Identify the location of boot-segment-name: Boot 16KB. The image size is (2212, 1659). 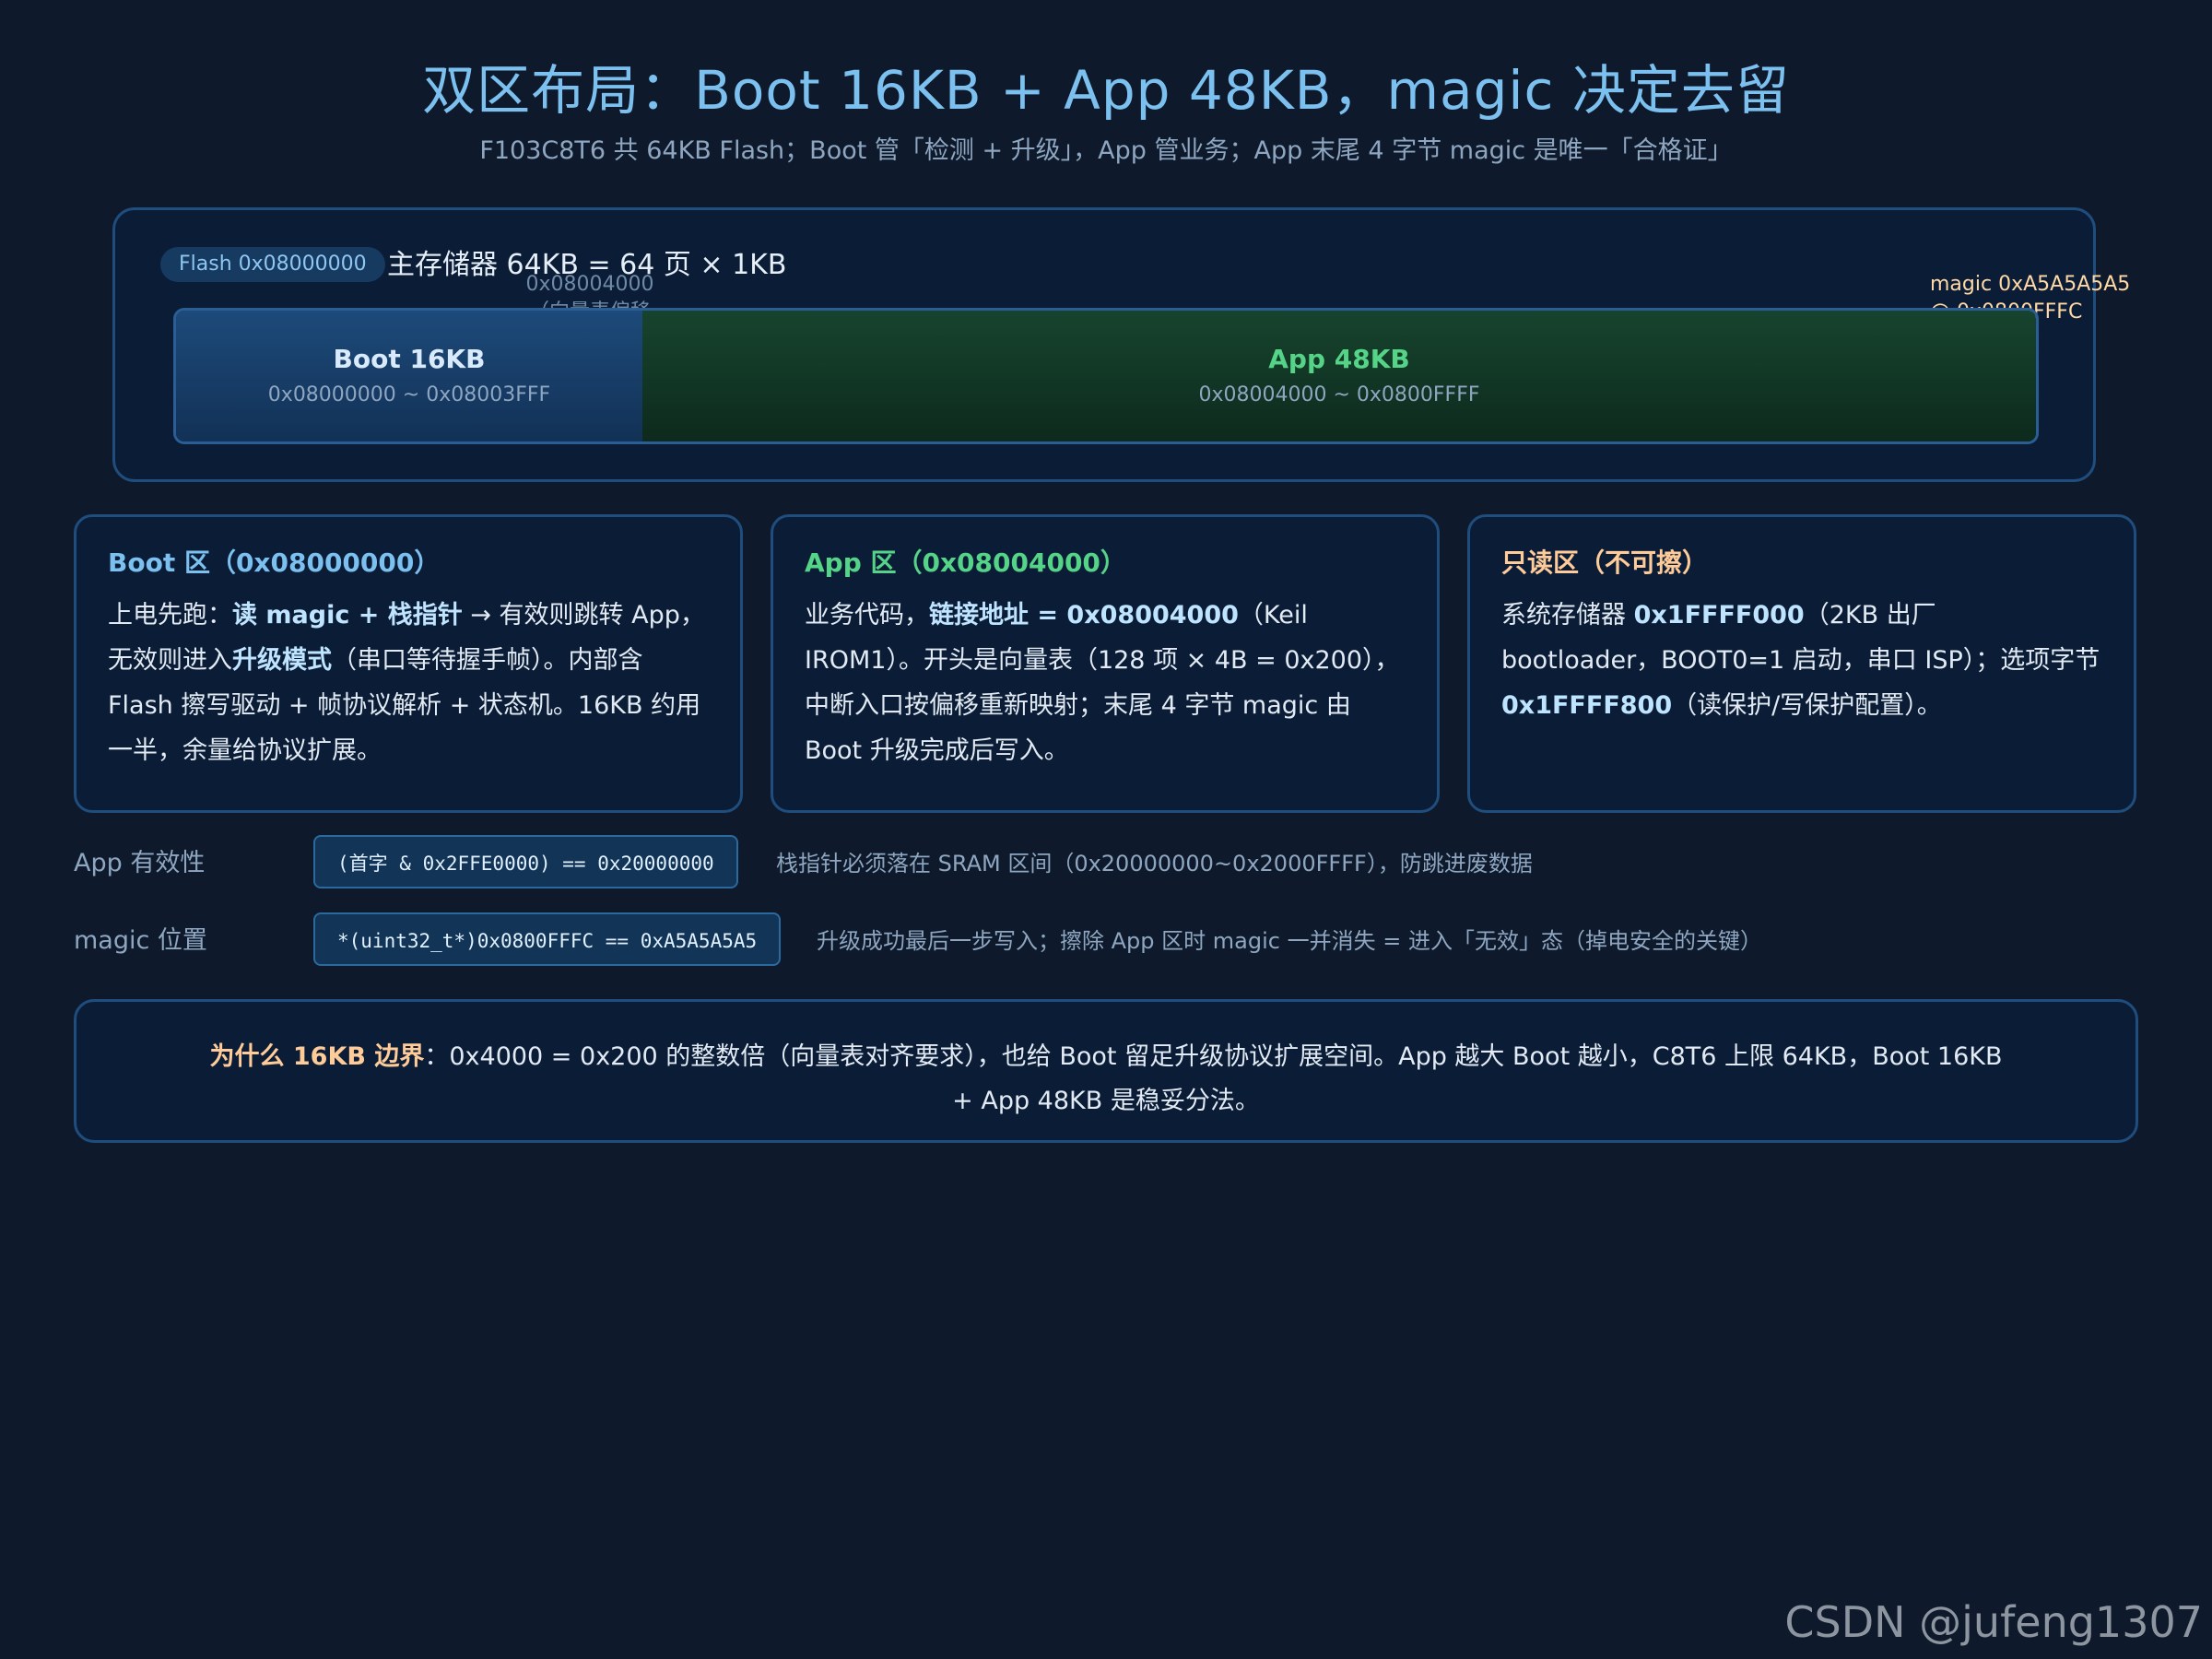
(409, 359).